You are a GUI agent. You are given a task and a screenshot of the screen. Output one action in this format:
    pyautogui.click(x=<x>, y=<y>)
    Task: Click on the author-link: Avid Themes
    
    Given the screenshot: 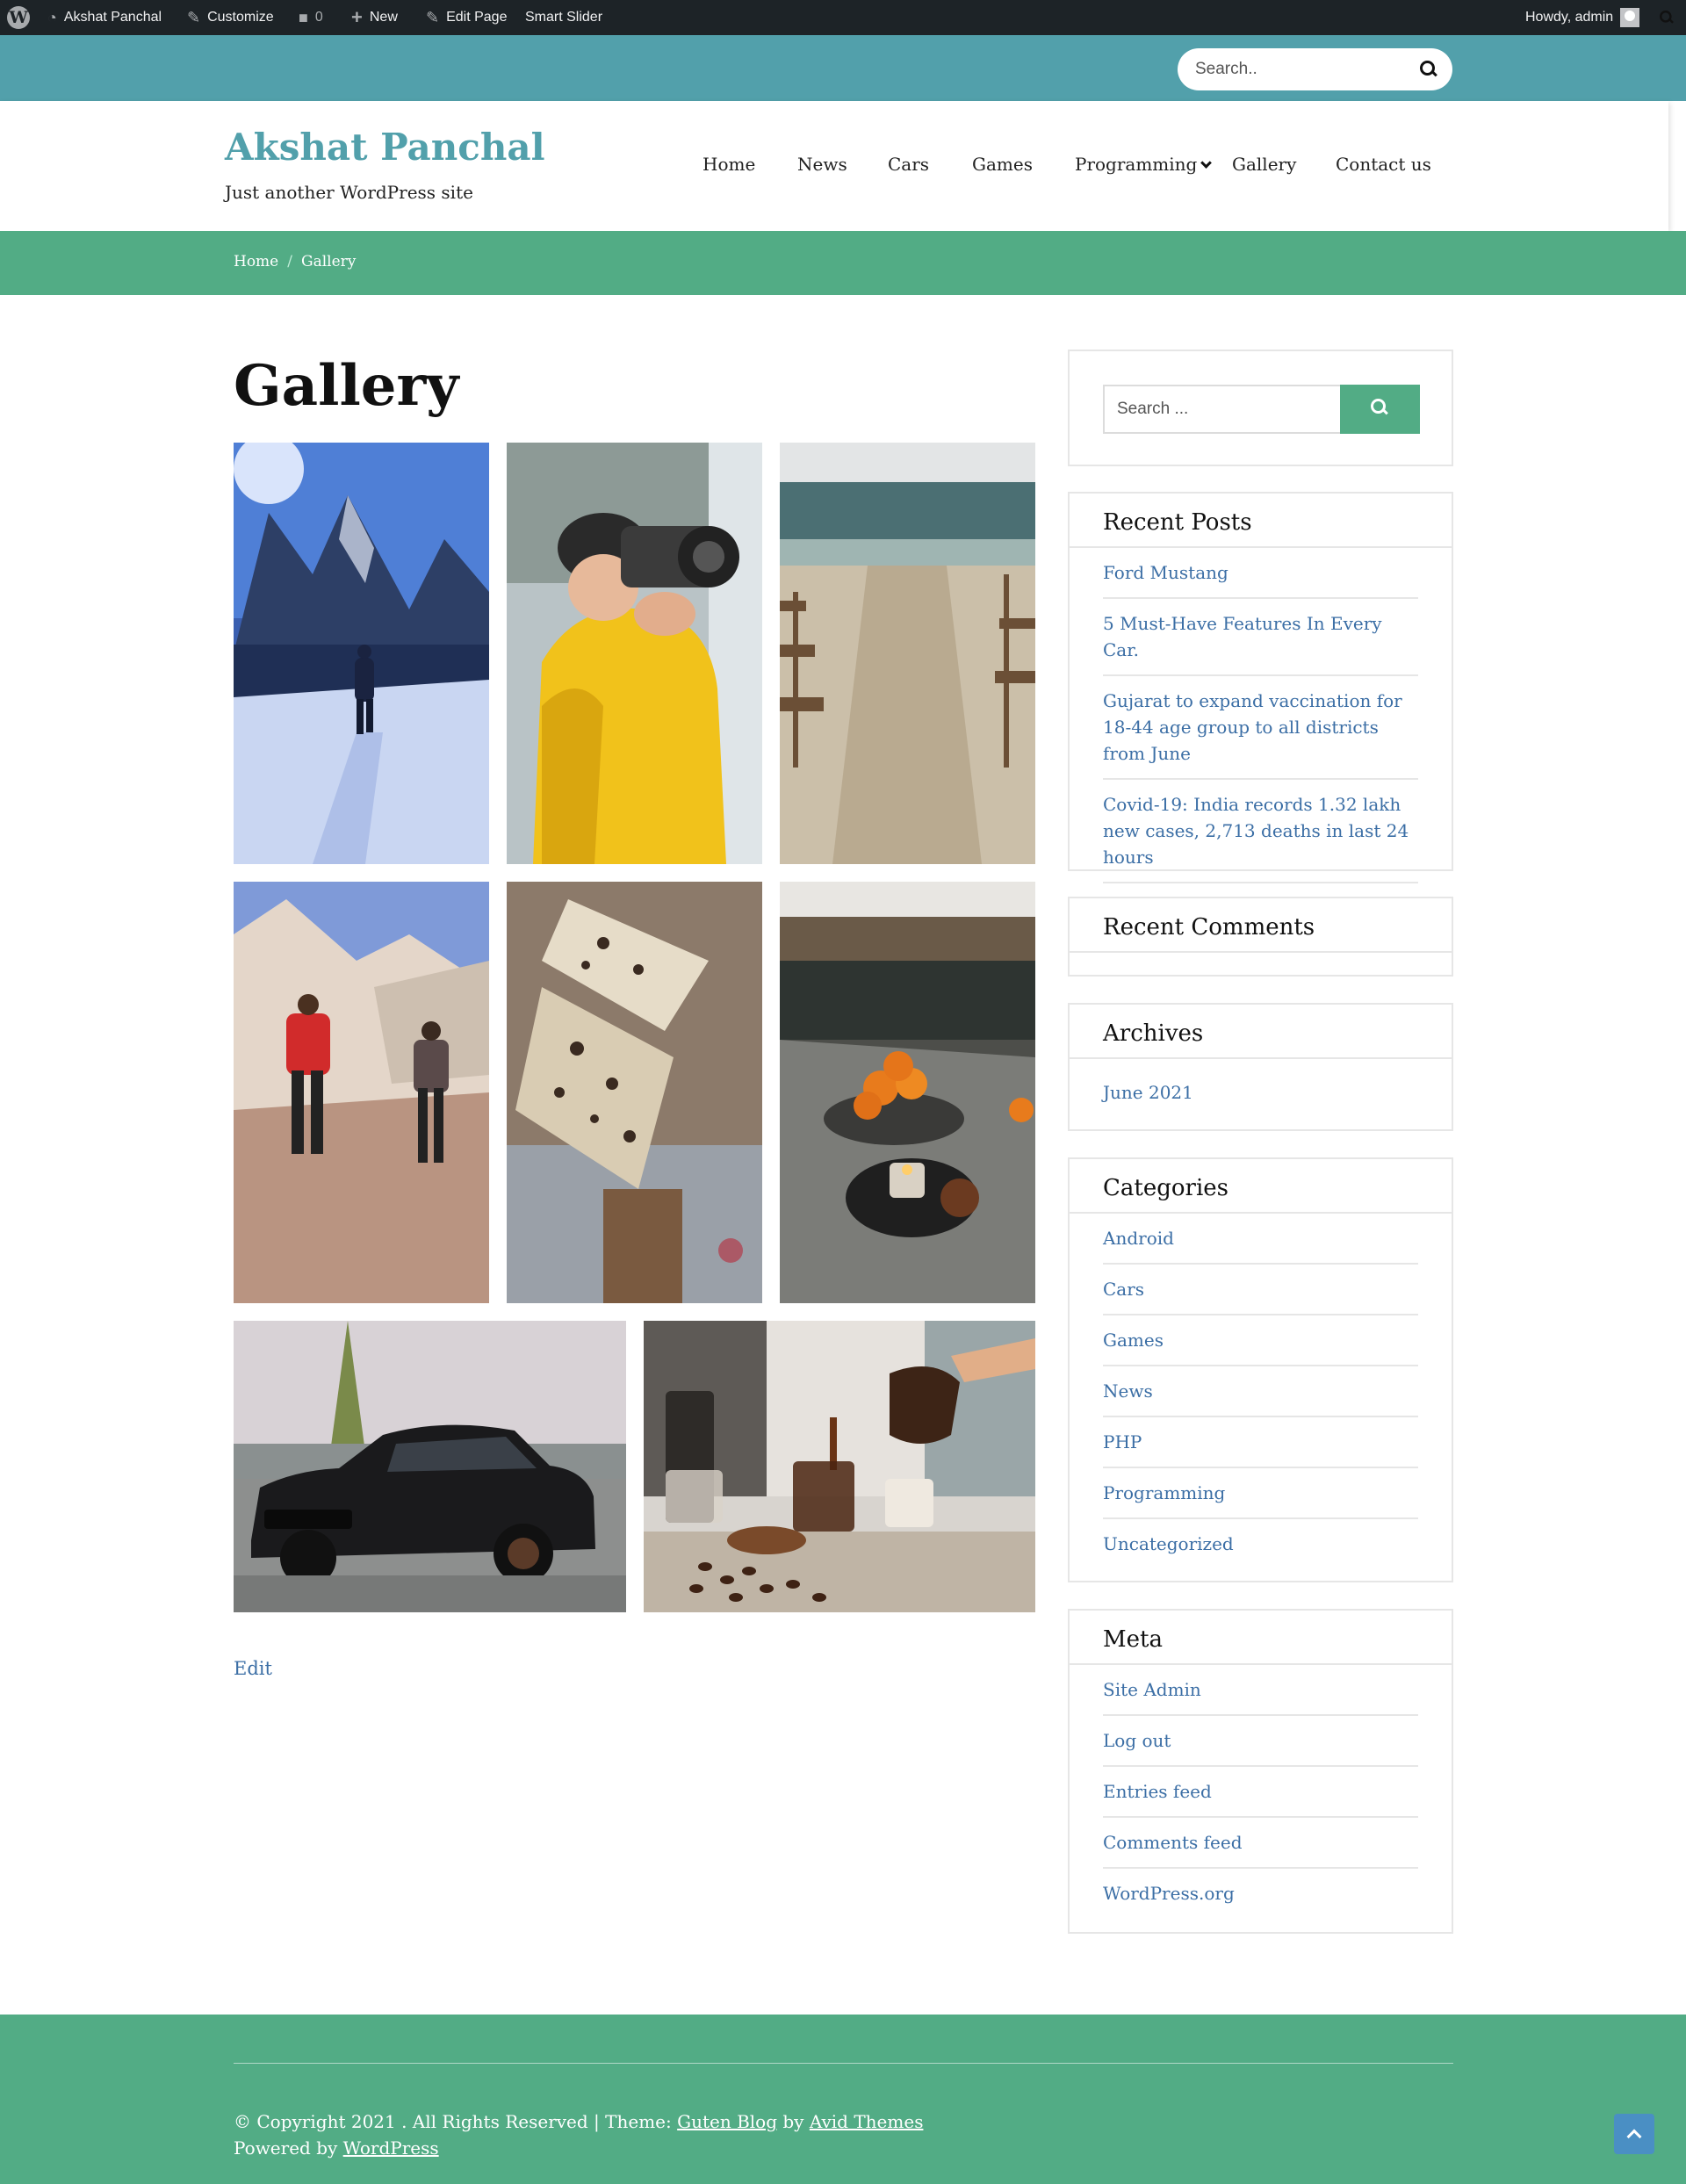 What is the action you would take?
    pyautogui.click(x=867, y=2121)
    